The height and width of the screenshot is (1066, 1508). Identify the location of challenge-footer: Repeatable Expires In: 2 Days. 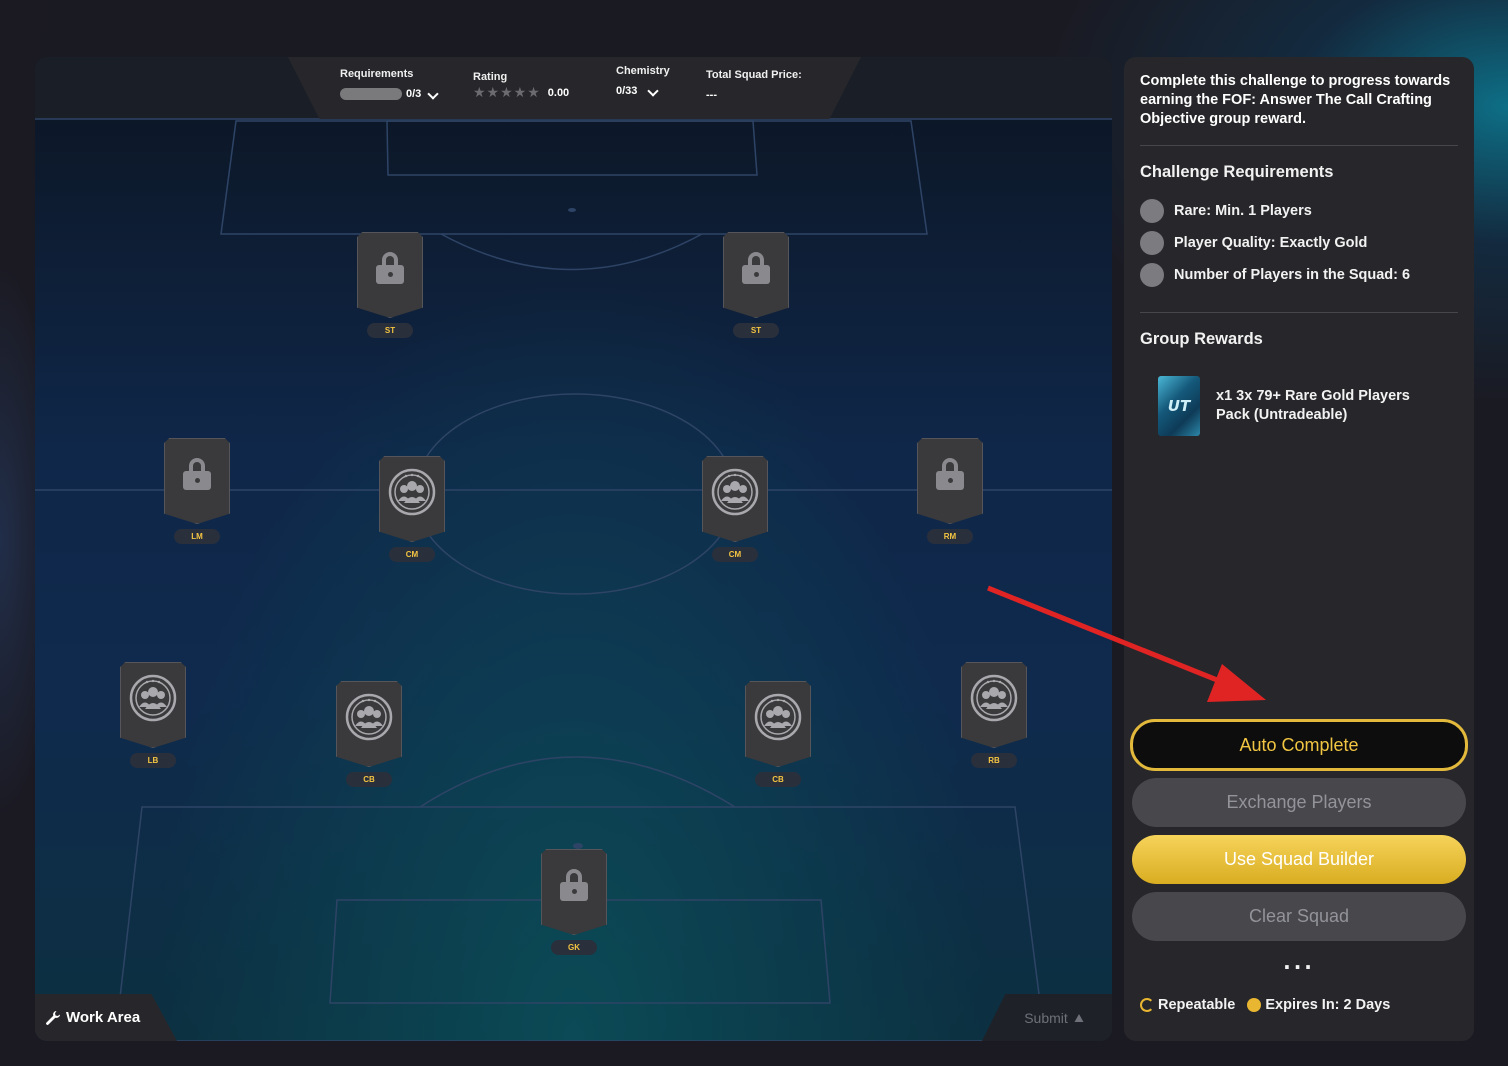
(1265, 1005).